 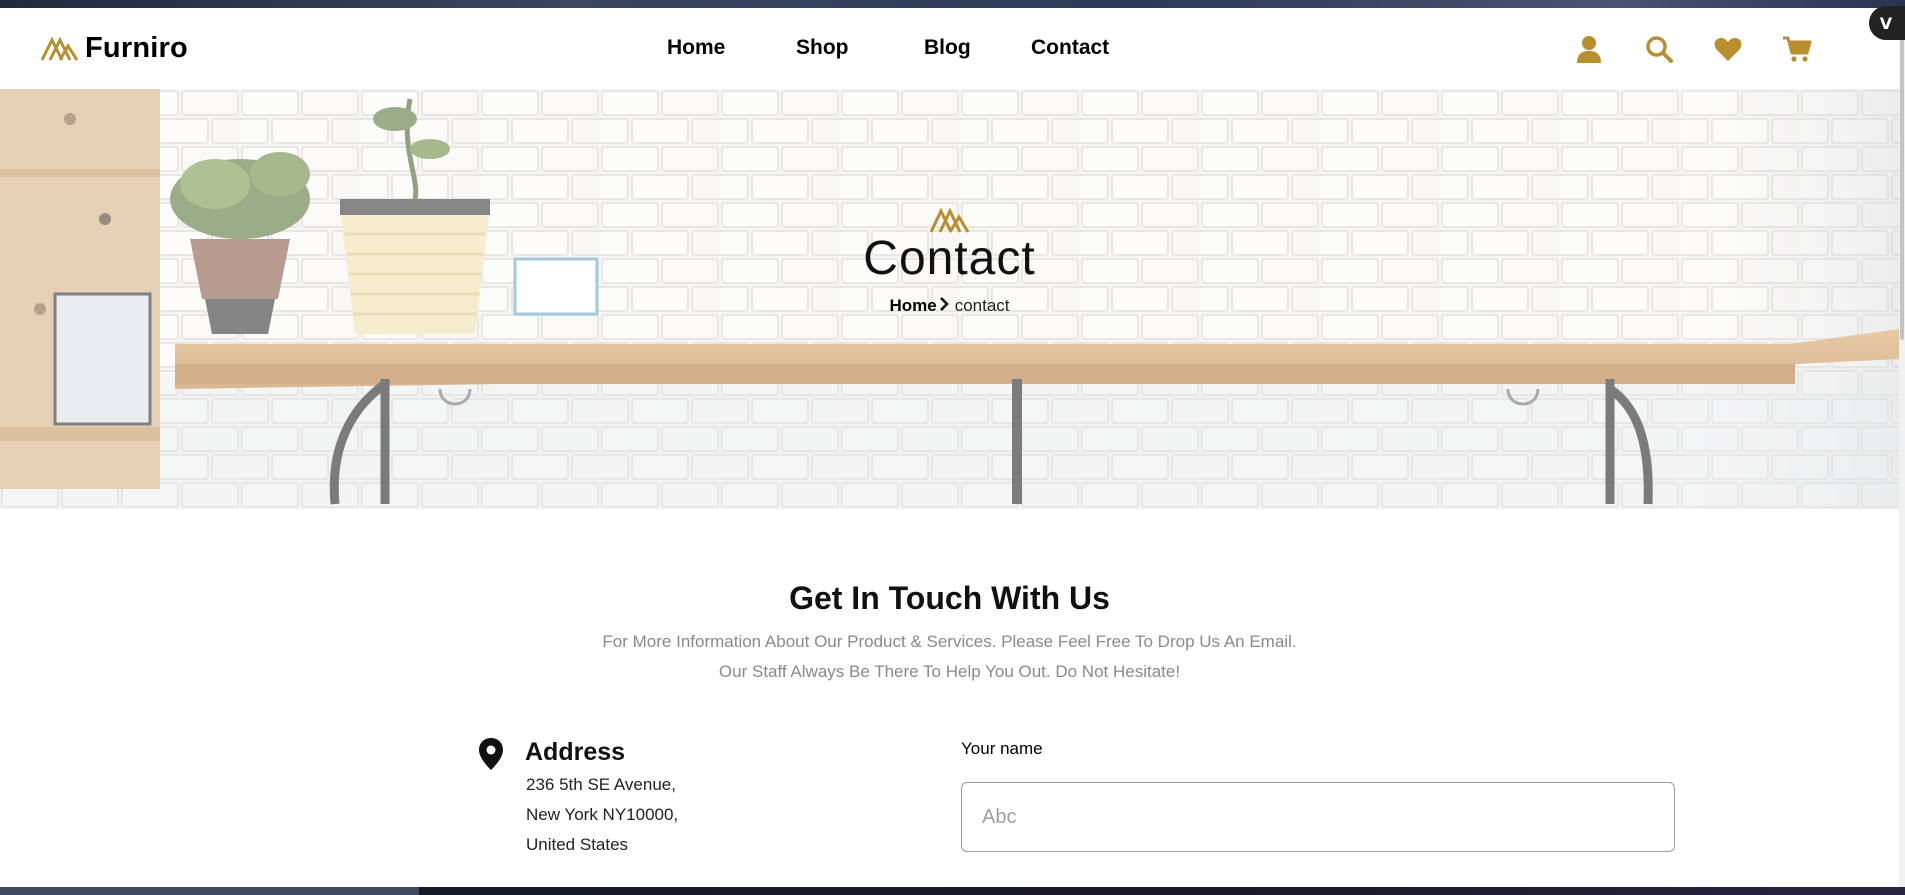 I want to click on heart-icon, so click(x=1728, y=49).